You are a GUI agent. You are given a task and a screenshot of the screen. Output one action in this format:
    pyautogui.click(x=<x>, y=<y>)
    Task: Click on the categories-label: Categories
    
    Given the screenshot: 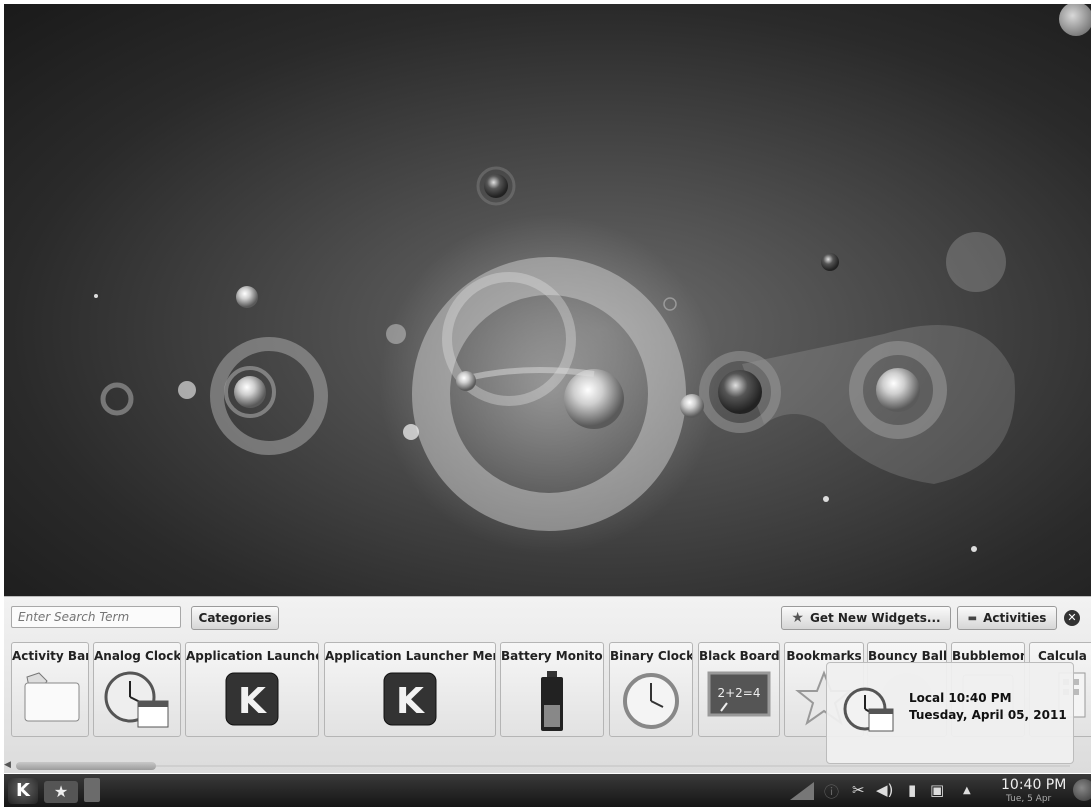 What is the action you would take?
    pyautogui.click(x=235, y=618)
    